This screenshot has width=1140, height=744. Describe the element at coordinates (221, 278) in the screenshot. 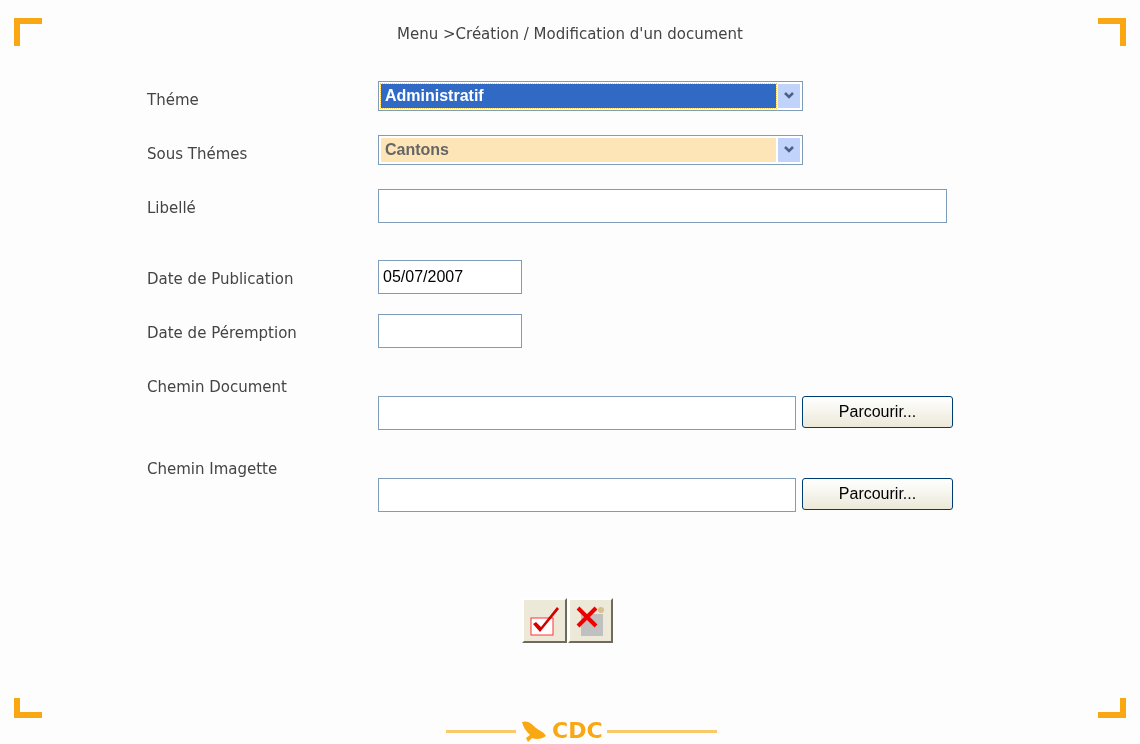

I see `field-label: Date de Publication` at that location.